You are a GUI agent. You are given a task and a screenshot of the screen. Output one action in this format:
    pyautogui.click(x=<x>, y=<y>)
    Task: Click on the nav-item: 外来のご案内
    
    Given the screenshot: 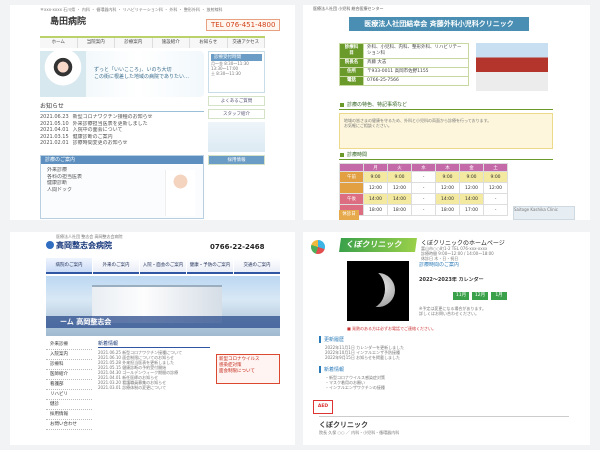 What is the action you would take?
    pyautogui.click(x=116, y=266)
    